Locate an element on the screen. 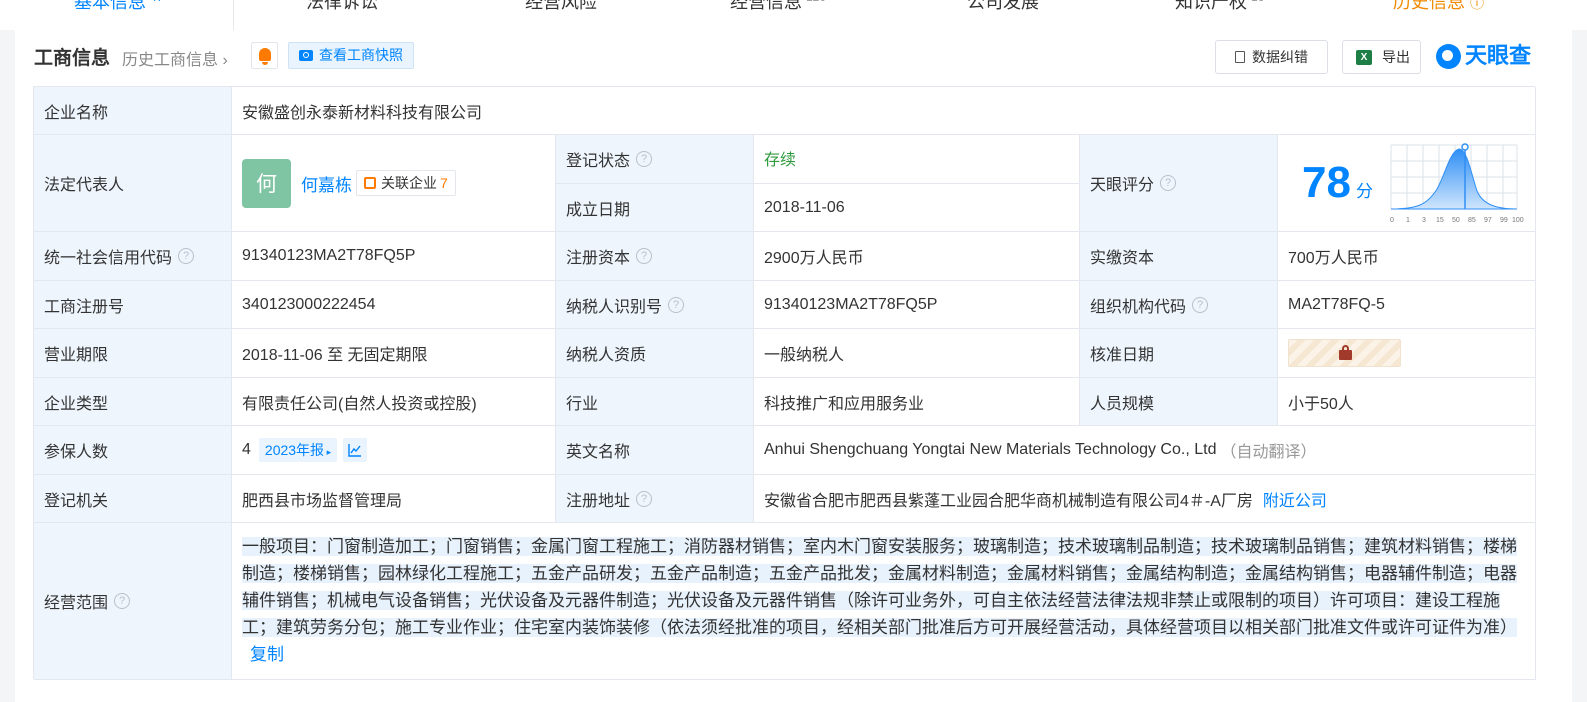 The height and width of the screenshot is (702, 1587). label-text: 法定代表人 is located at coordinates (84, 185).